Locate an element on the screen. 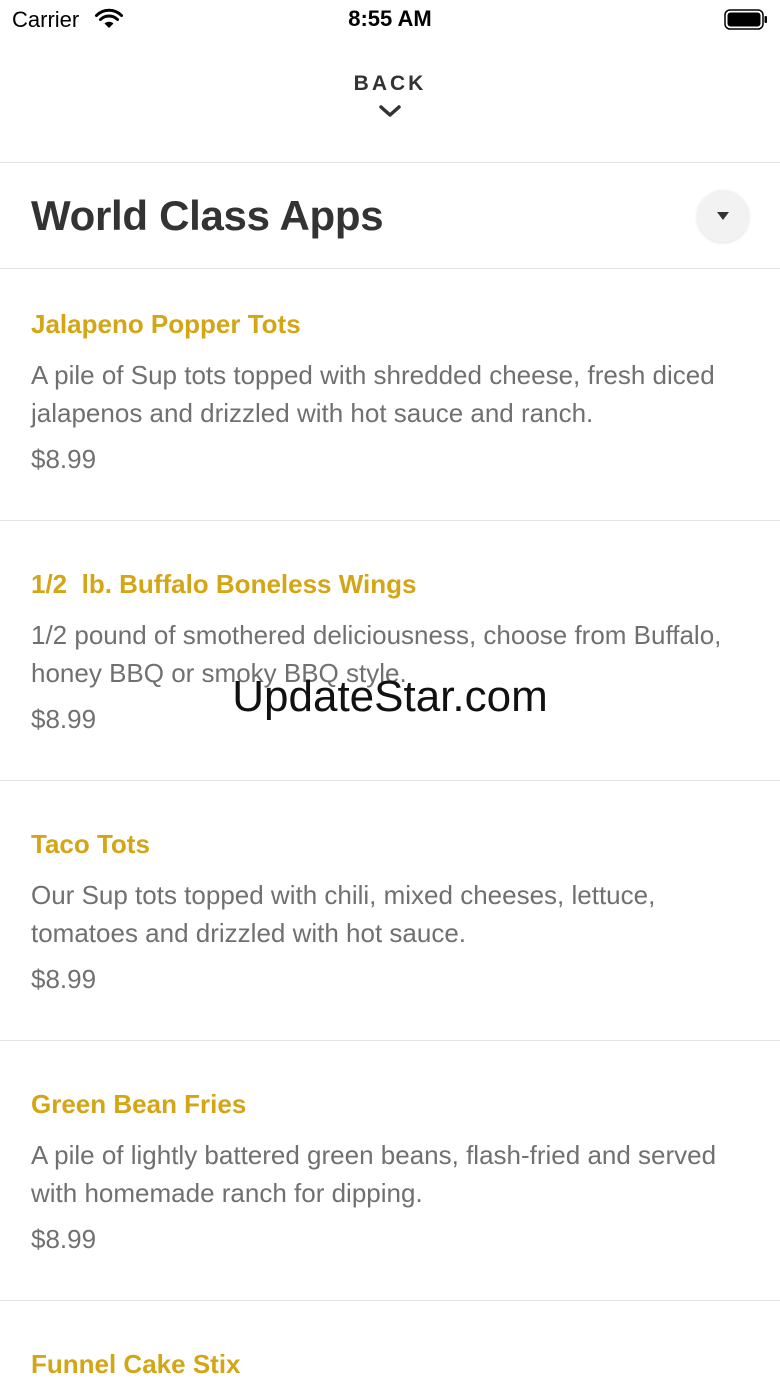  item-name: Funnel Cake Stix is located at coordinates (136, 1364).